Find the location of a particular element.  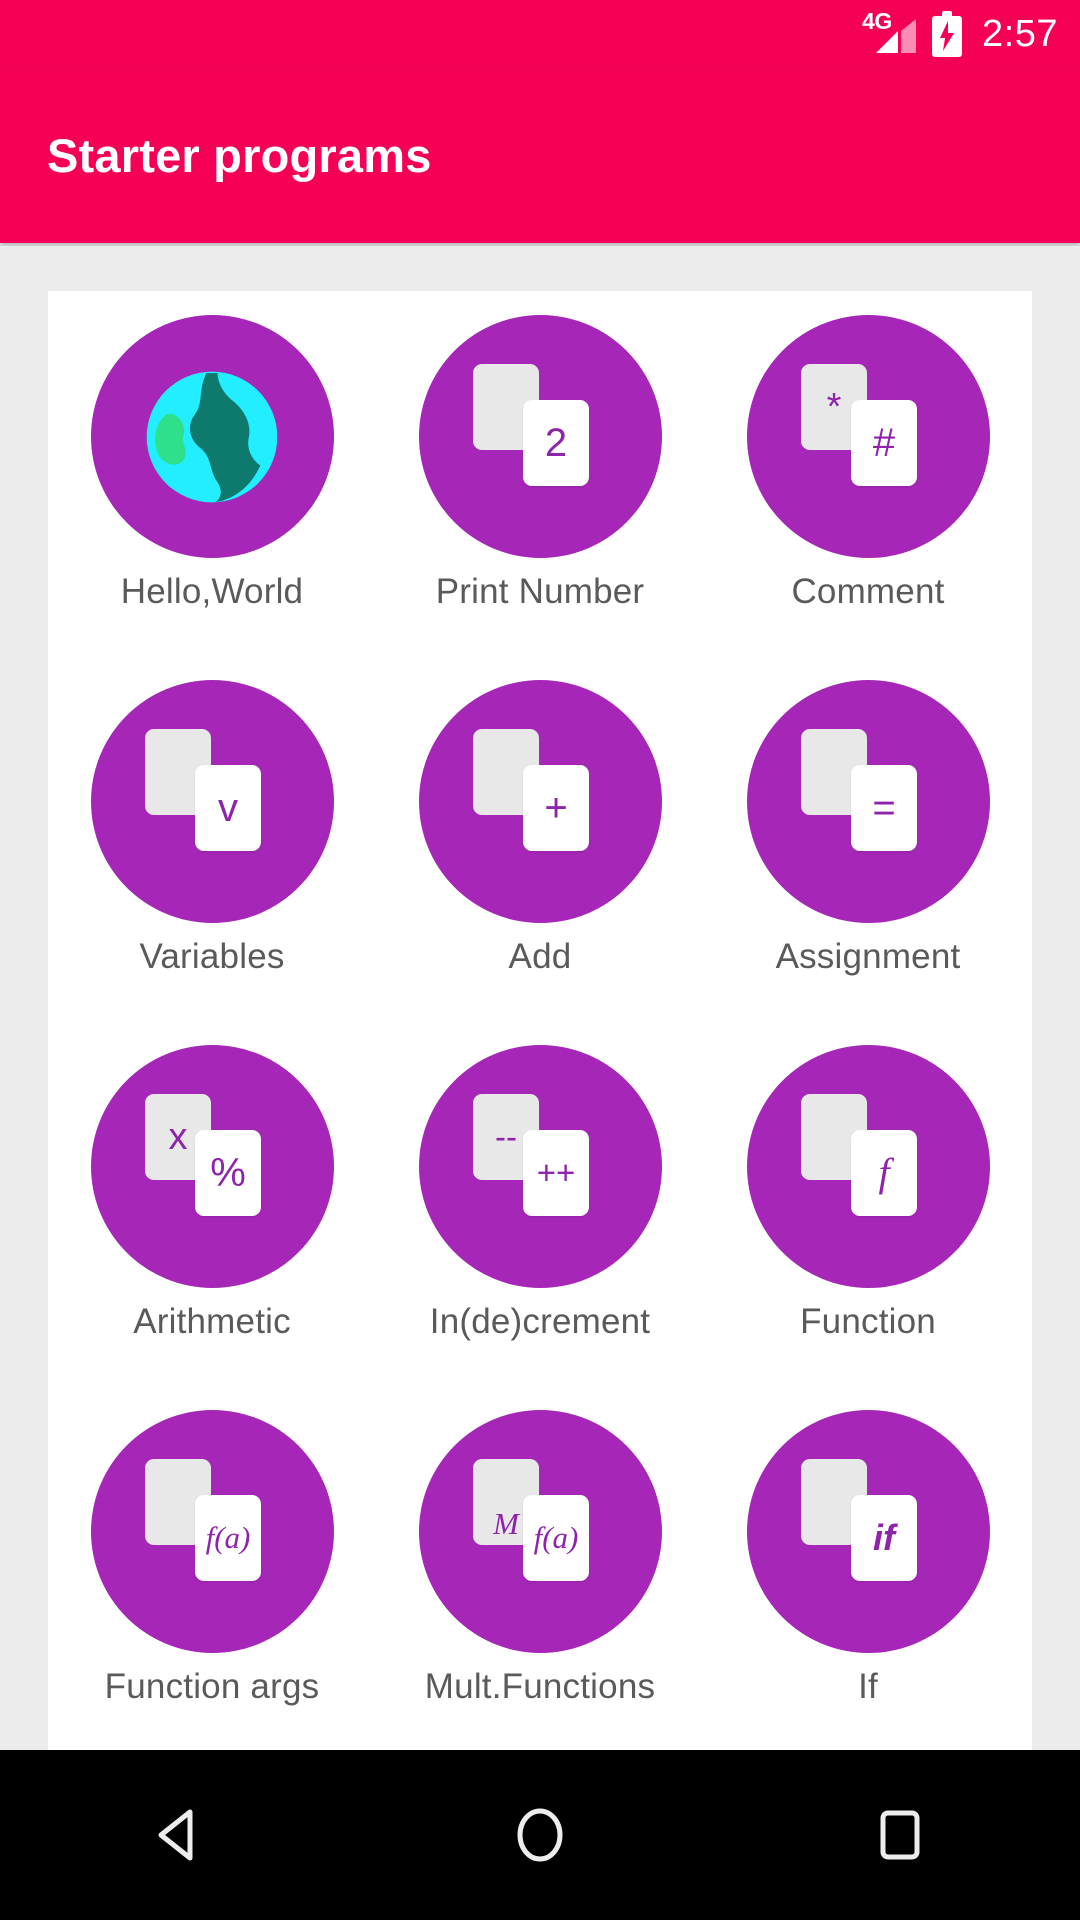

card-front-glyph: f is located at coordinates (884, 1172).